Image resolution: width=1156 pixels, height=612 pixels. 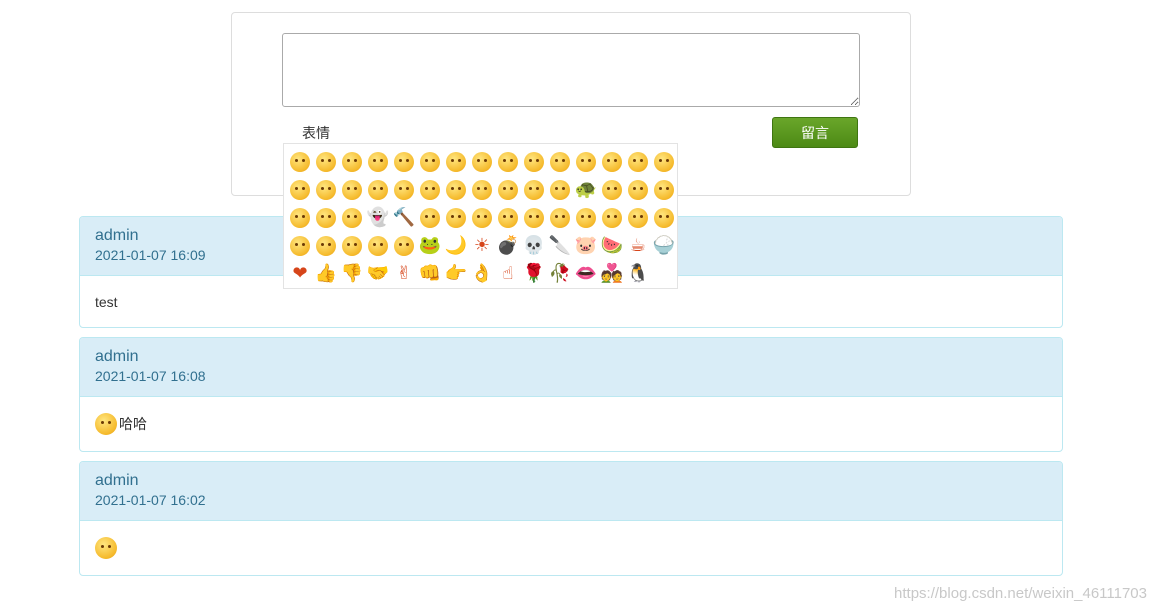 I want to click on love-couple-icon: 💑, so click(x=612, y=274).